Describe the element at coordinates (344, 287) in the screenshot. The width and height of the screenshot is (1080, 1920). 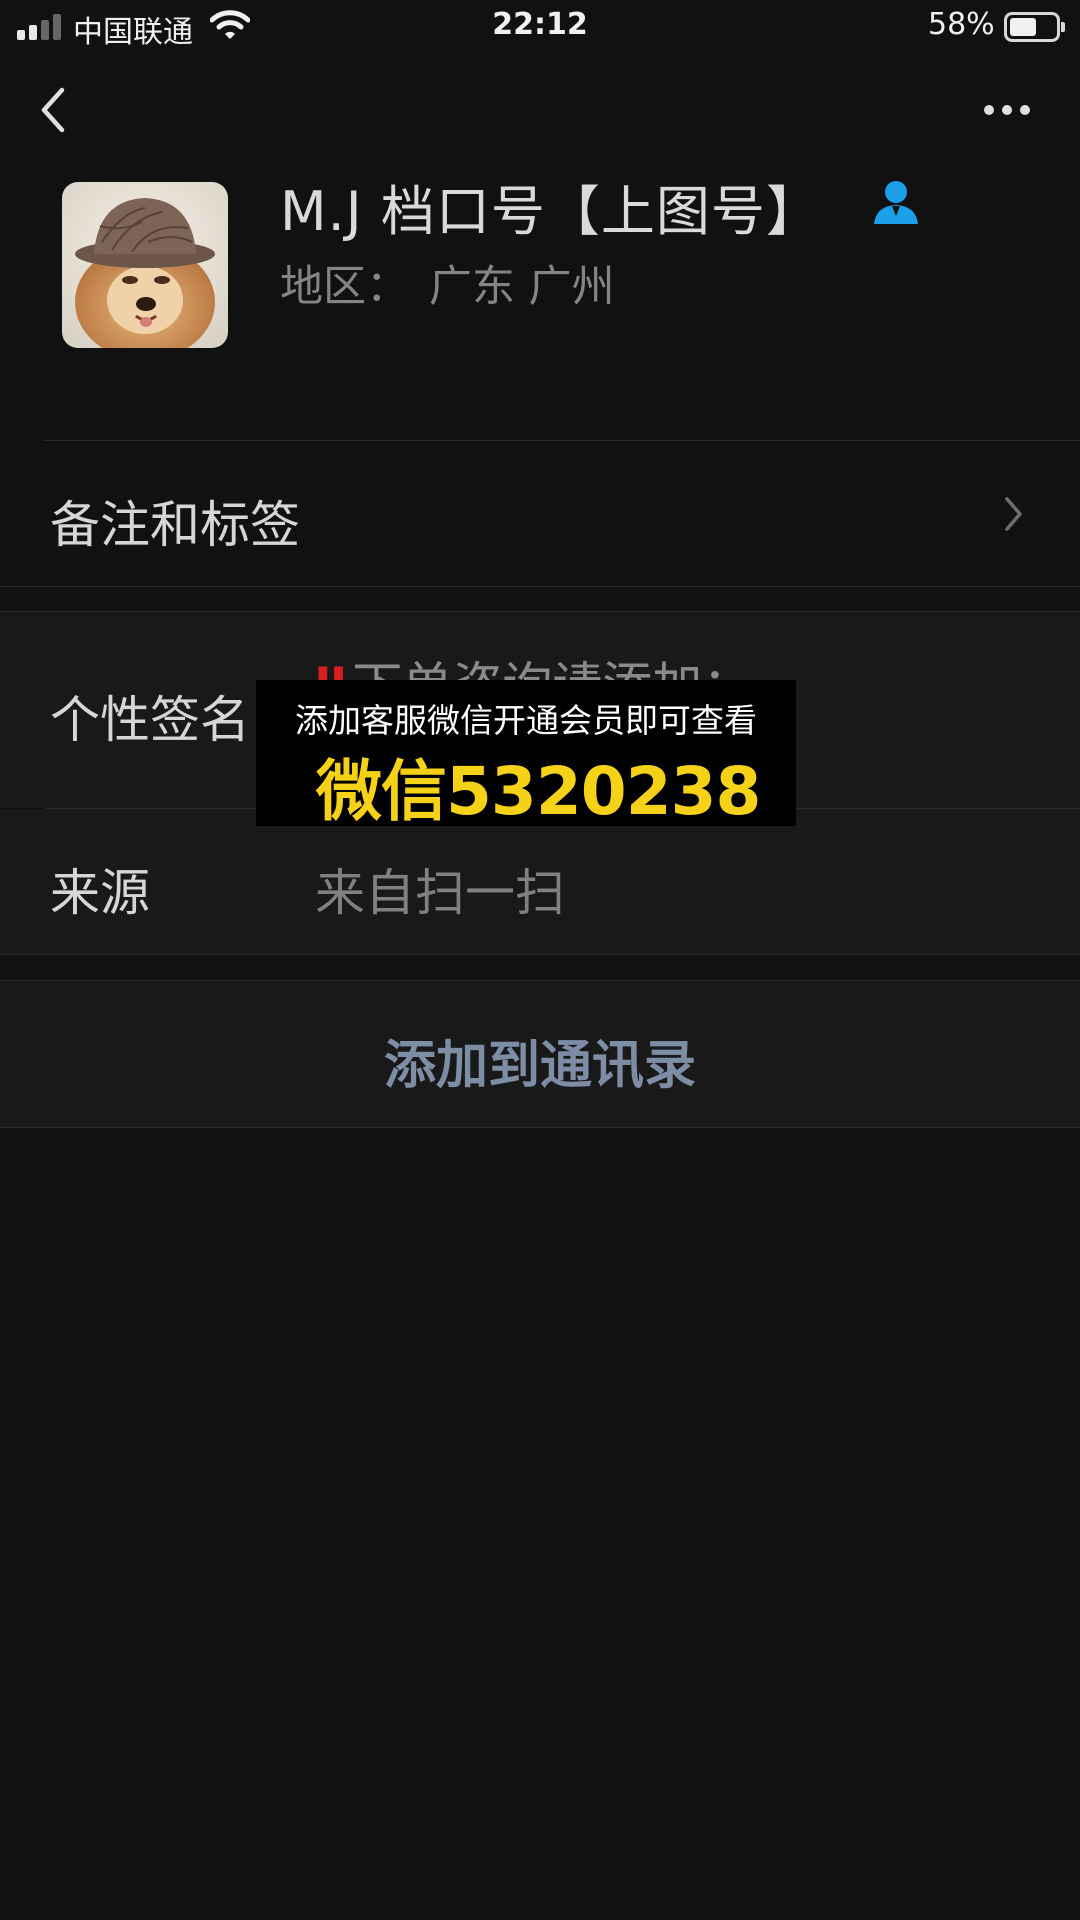
I see `region-label: 地区：` at that location.